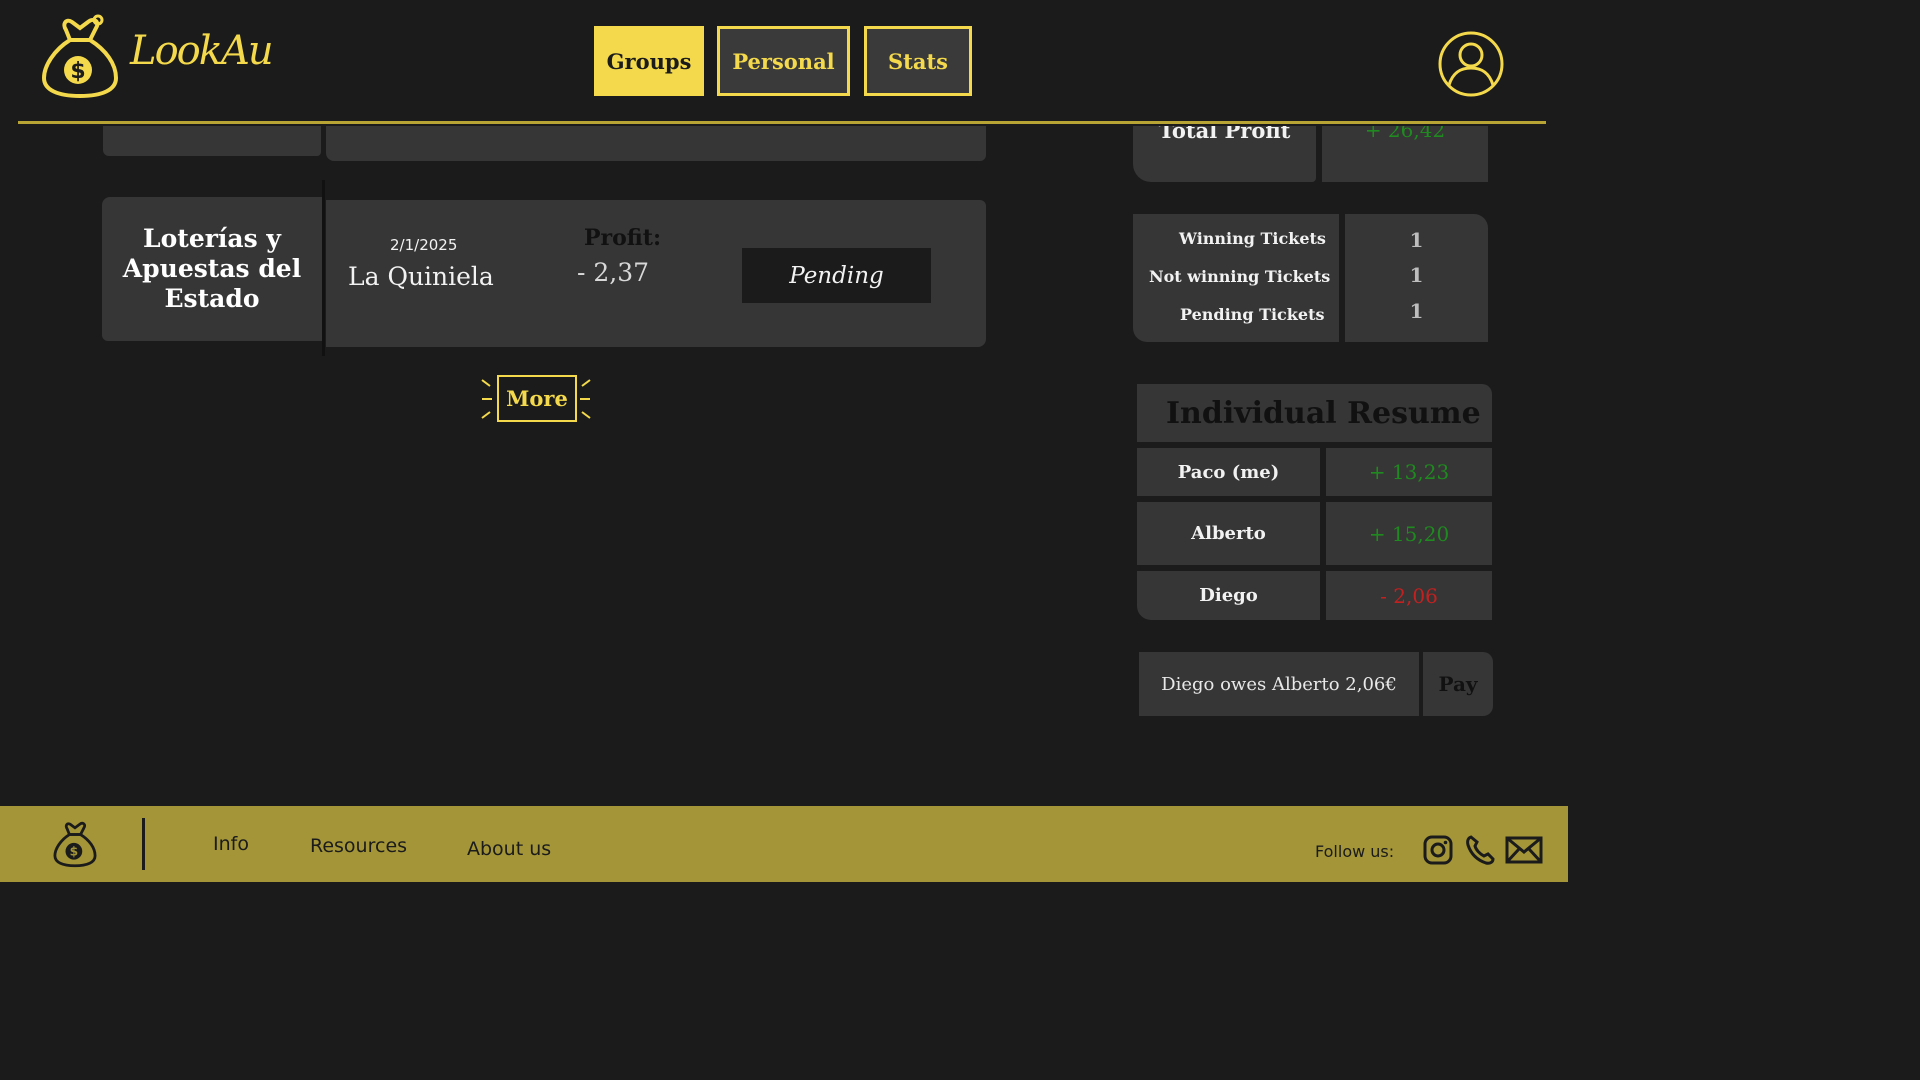 The width and height of the screenshot is (1920, 1080). What do you see at coordinates (836, 275) in the screenshot?
I see `ticket-status-badge: Pending` at bounding box center [836, 275].